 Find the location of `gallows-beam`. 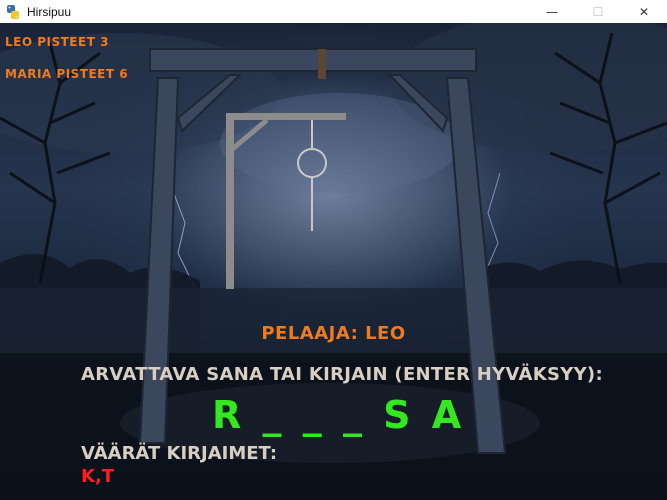

gallows-beam is located at coordinates (286, 116).